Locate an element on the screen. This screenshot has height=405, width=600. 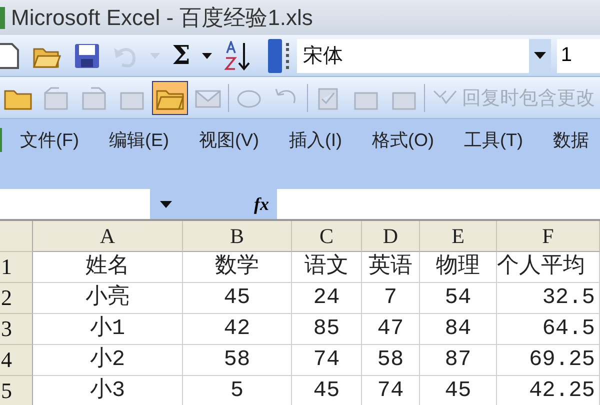
table-cell: 32.5 is located at coordinates (548, 298).